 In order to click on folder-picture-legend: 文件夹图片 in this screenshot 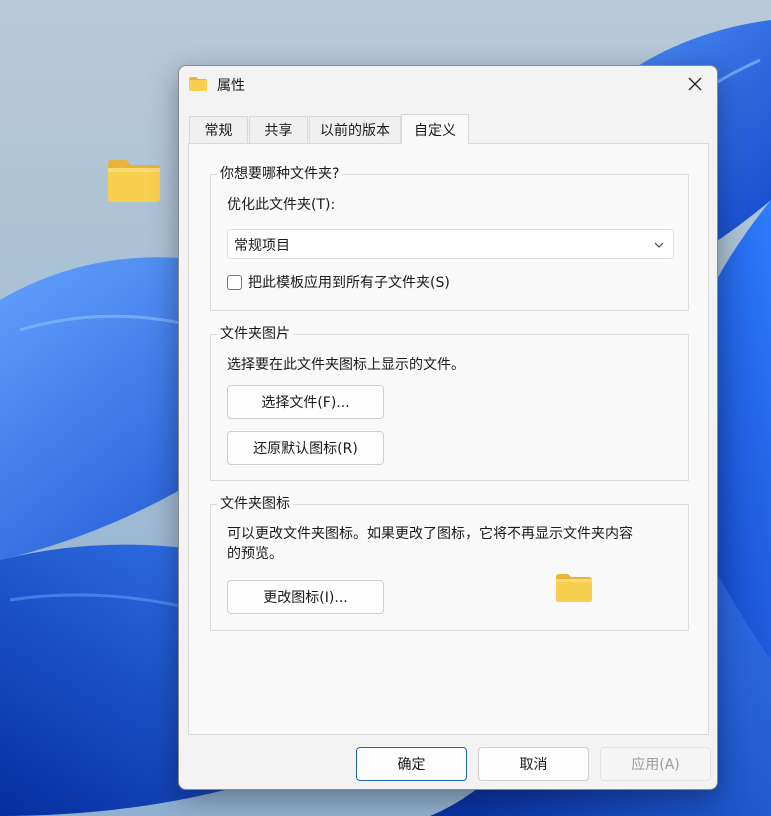, I will do `click(255, 334)`.